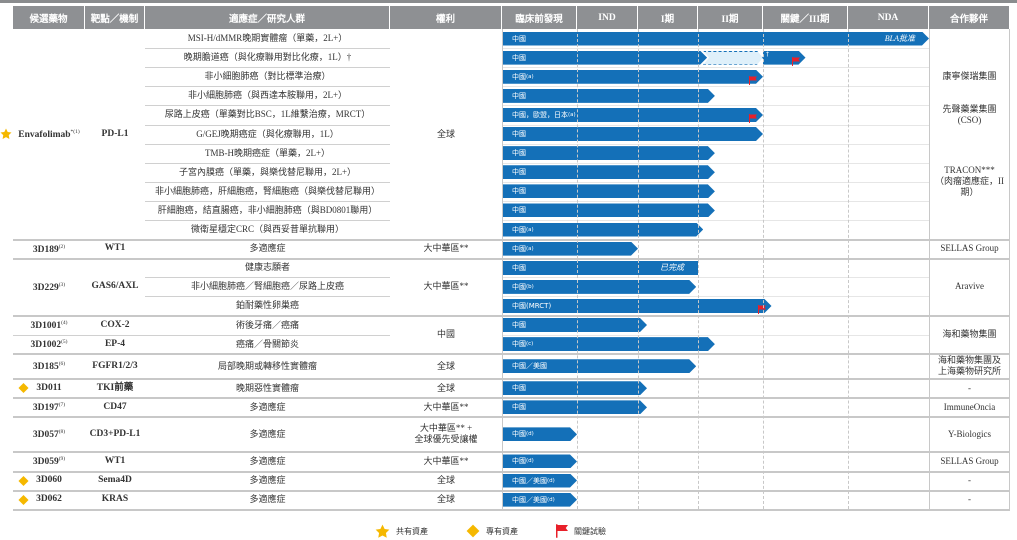 The image size is (1017, 540). What do you see at coordinates (115, 324) in the screenshot?
I see `target-mechanism: COX-2` at bounding box center [115, 324].